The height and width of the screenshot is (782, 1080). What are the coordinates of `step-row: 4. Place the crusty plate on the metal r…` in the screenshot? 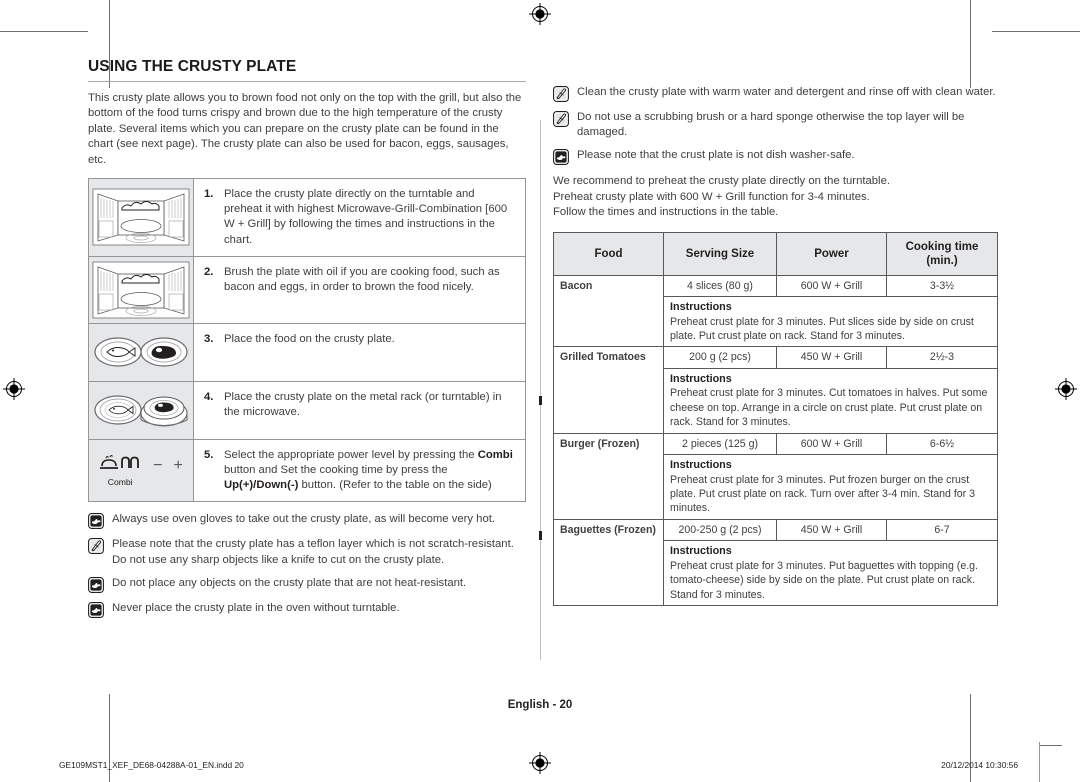 It's located at (307, 410).